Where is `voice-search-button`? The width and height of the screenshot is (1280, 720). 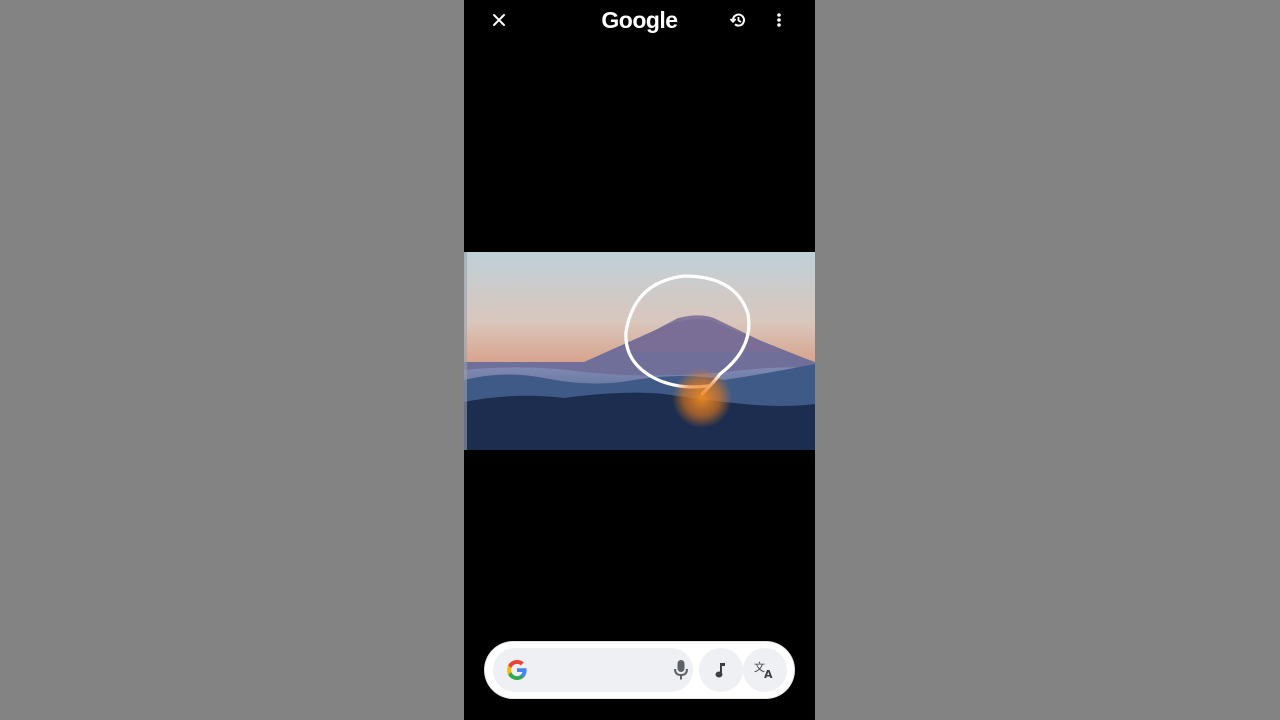 voice-search-button is located at coordinates (681, 670).